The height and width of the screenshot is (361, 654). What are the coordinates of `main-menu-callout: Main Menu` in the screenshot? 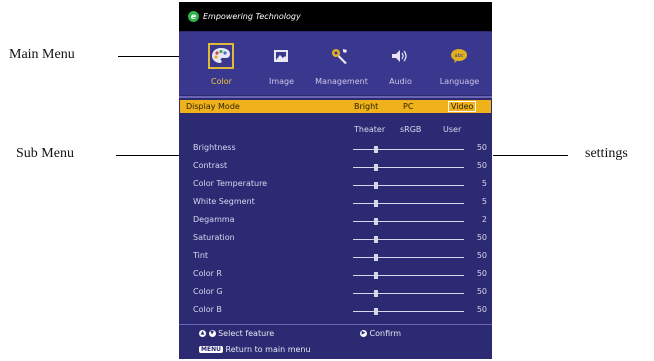 It's located at (42, 54).